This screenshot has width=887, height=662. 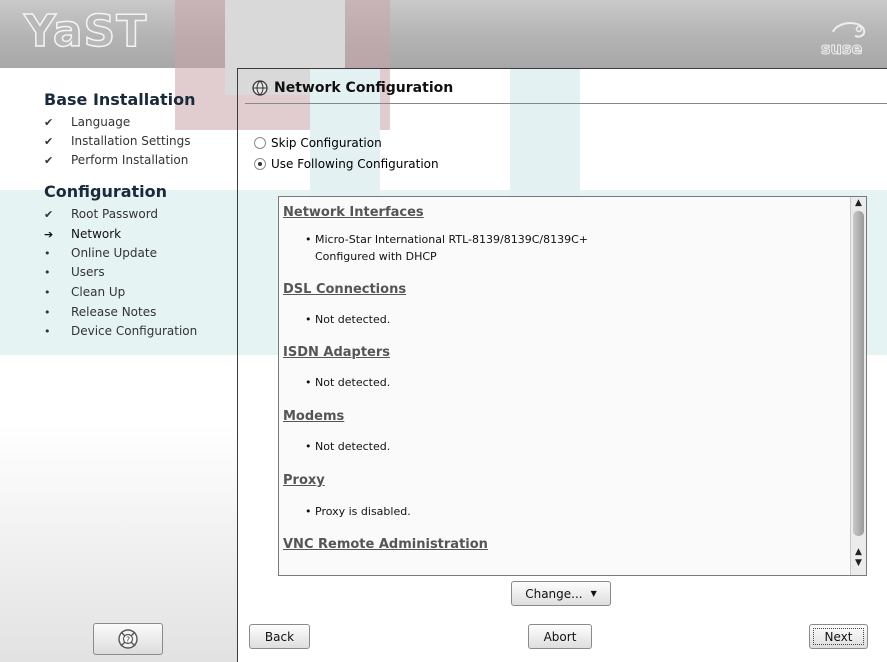 I want to click on chevron-down-icon: ▼, so click(x=593, y=593).